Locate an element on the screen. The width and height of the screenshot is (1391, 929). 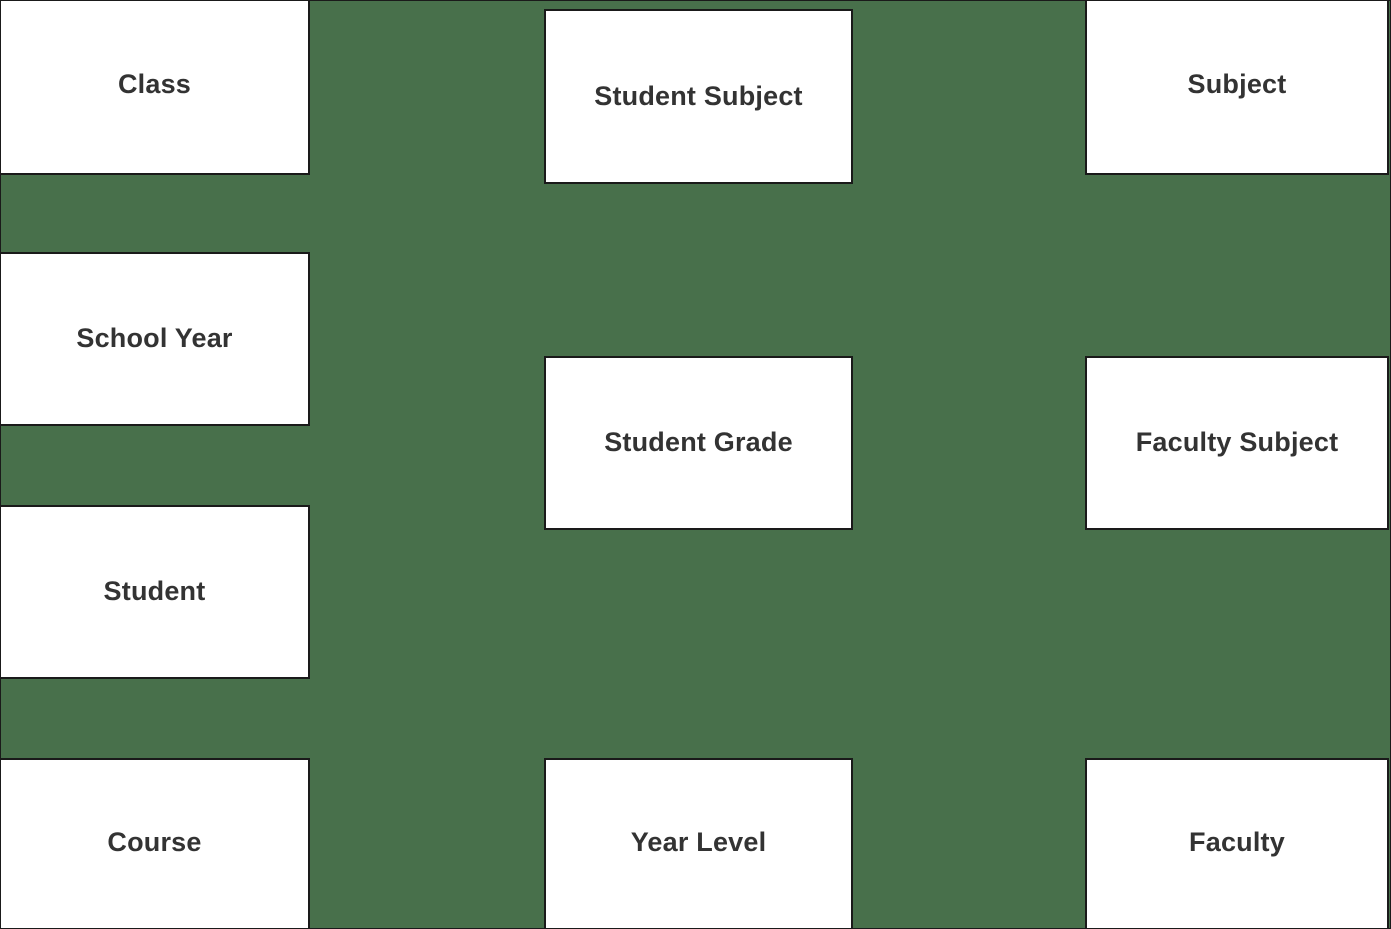
entity-label: Subject is located at coordinates (1237, 84).